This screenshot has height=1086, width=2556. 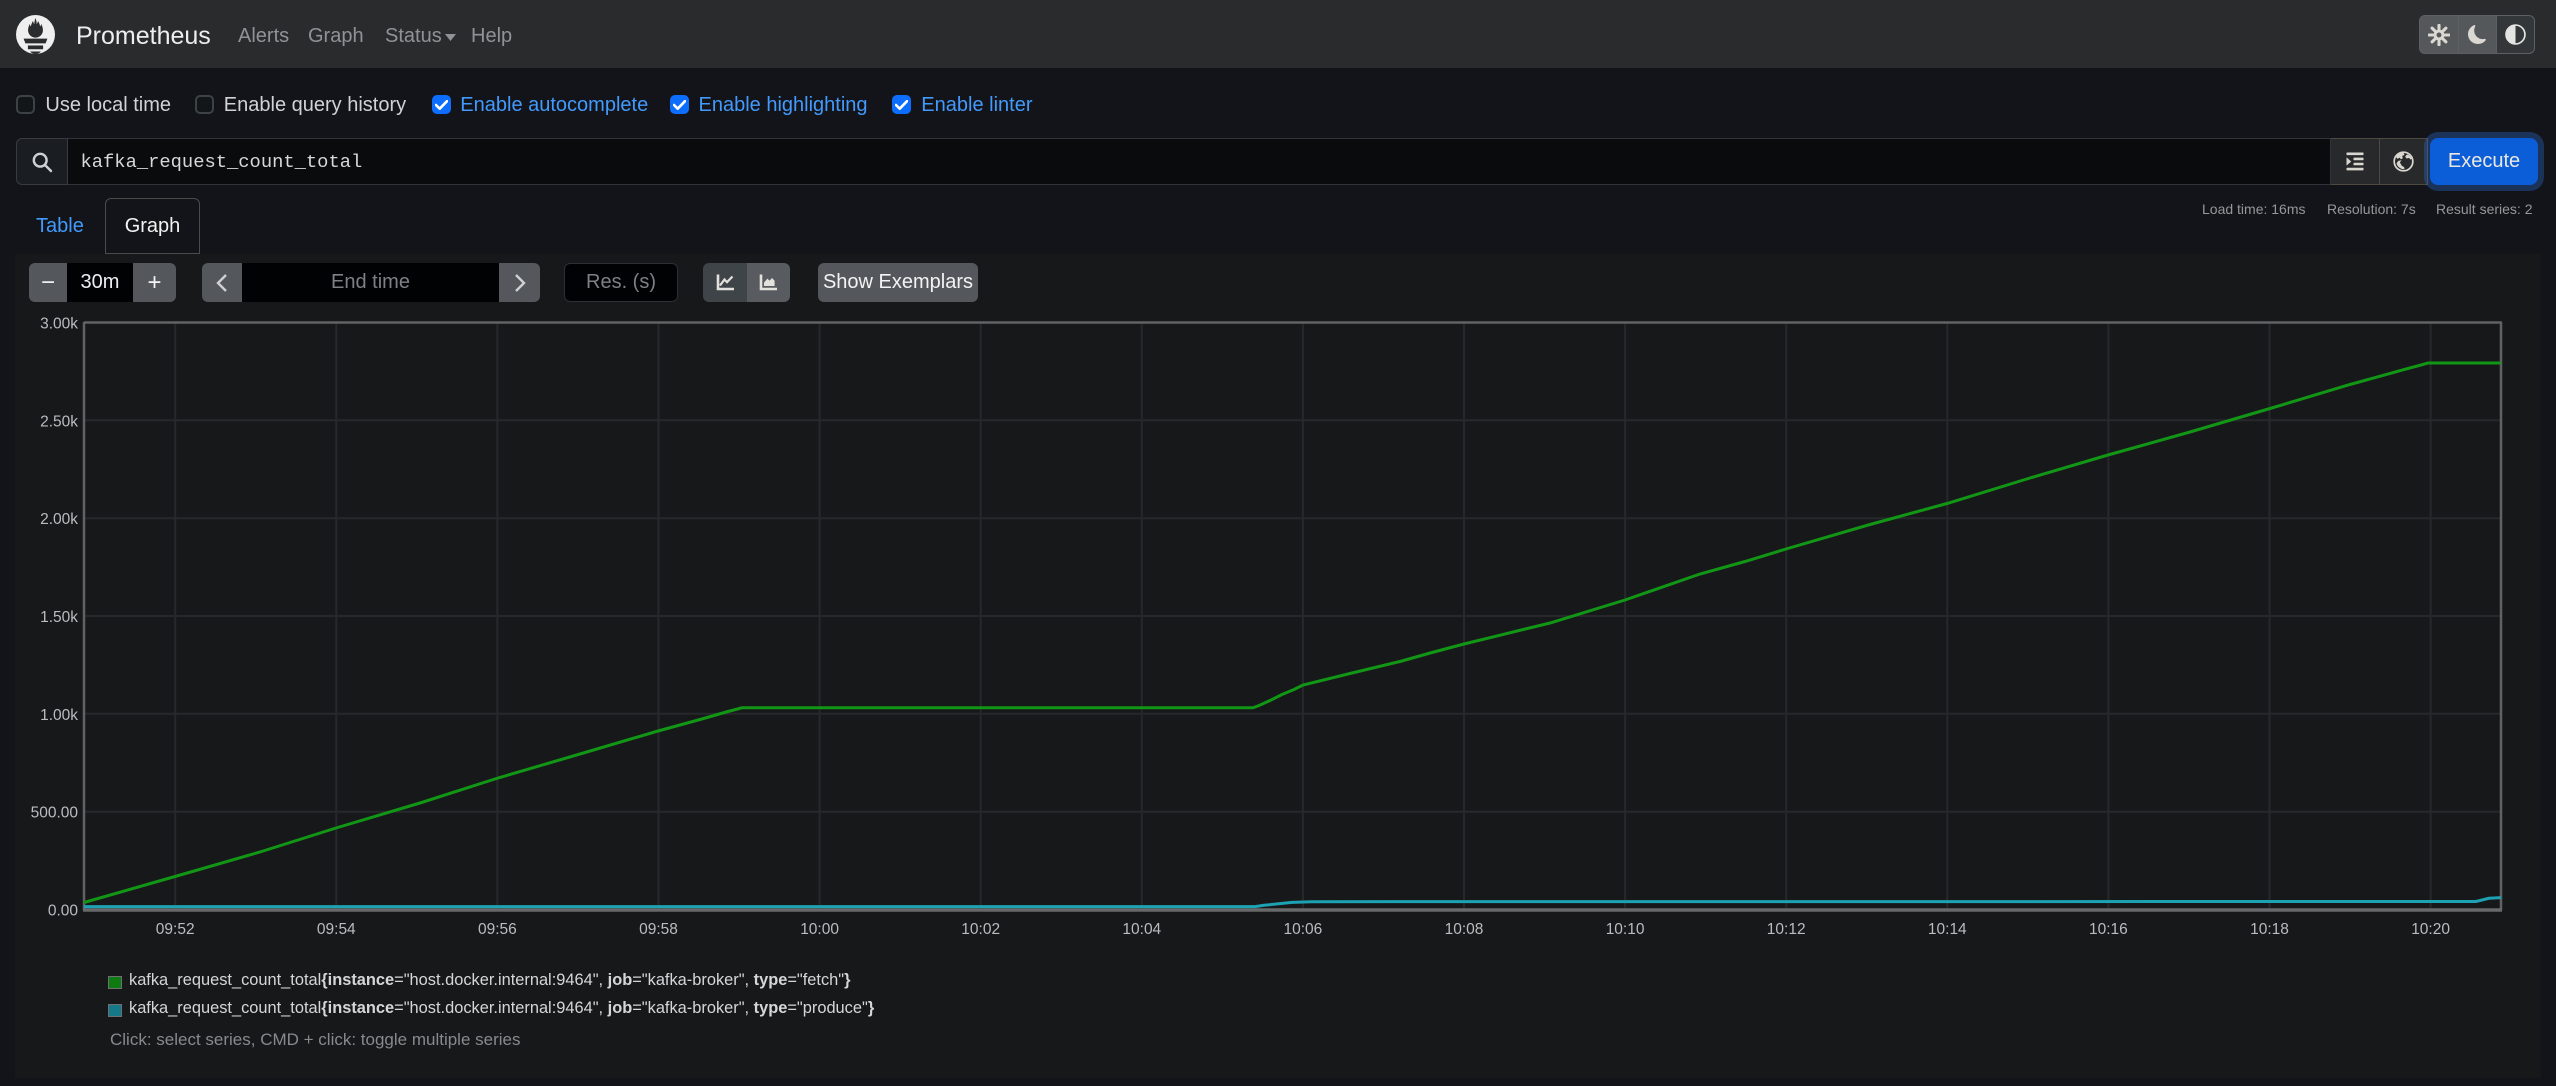 I want to click on svg-text: 2.50k, so click(x=59, y=421).